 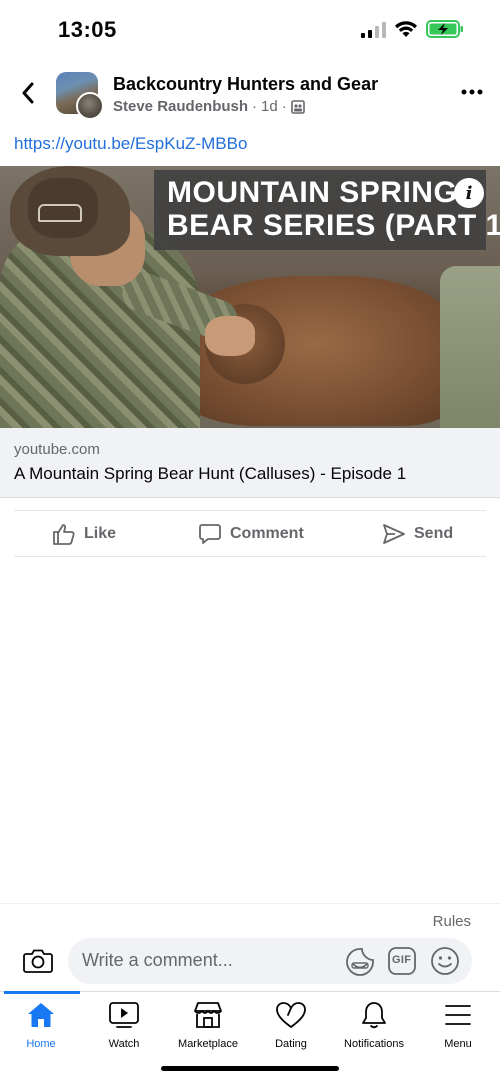 I want to click on send-label: Send, so click(x=434, y=533).